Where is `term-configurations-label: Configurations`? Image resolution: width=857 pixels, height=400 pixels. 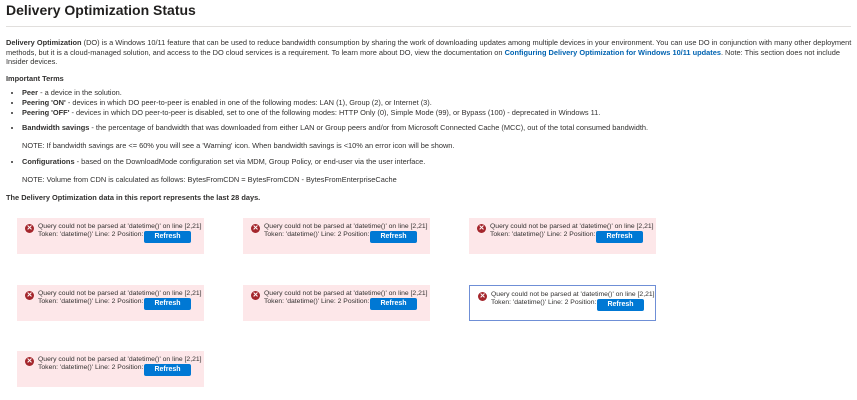 term-configurations-label: Configurations is located at coordinates (48, 162).